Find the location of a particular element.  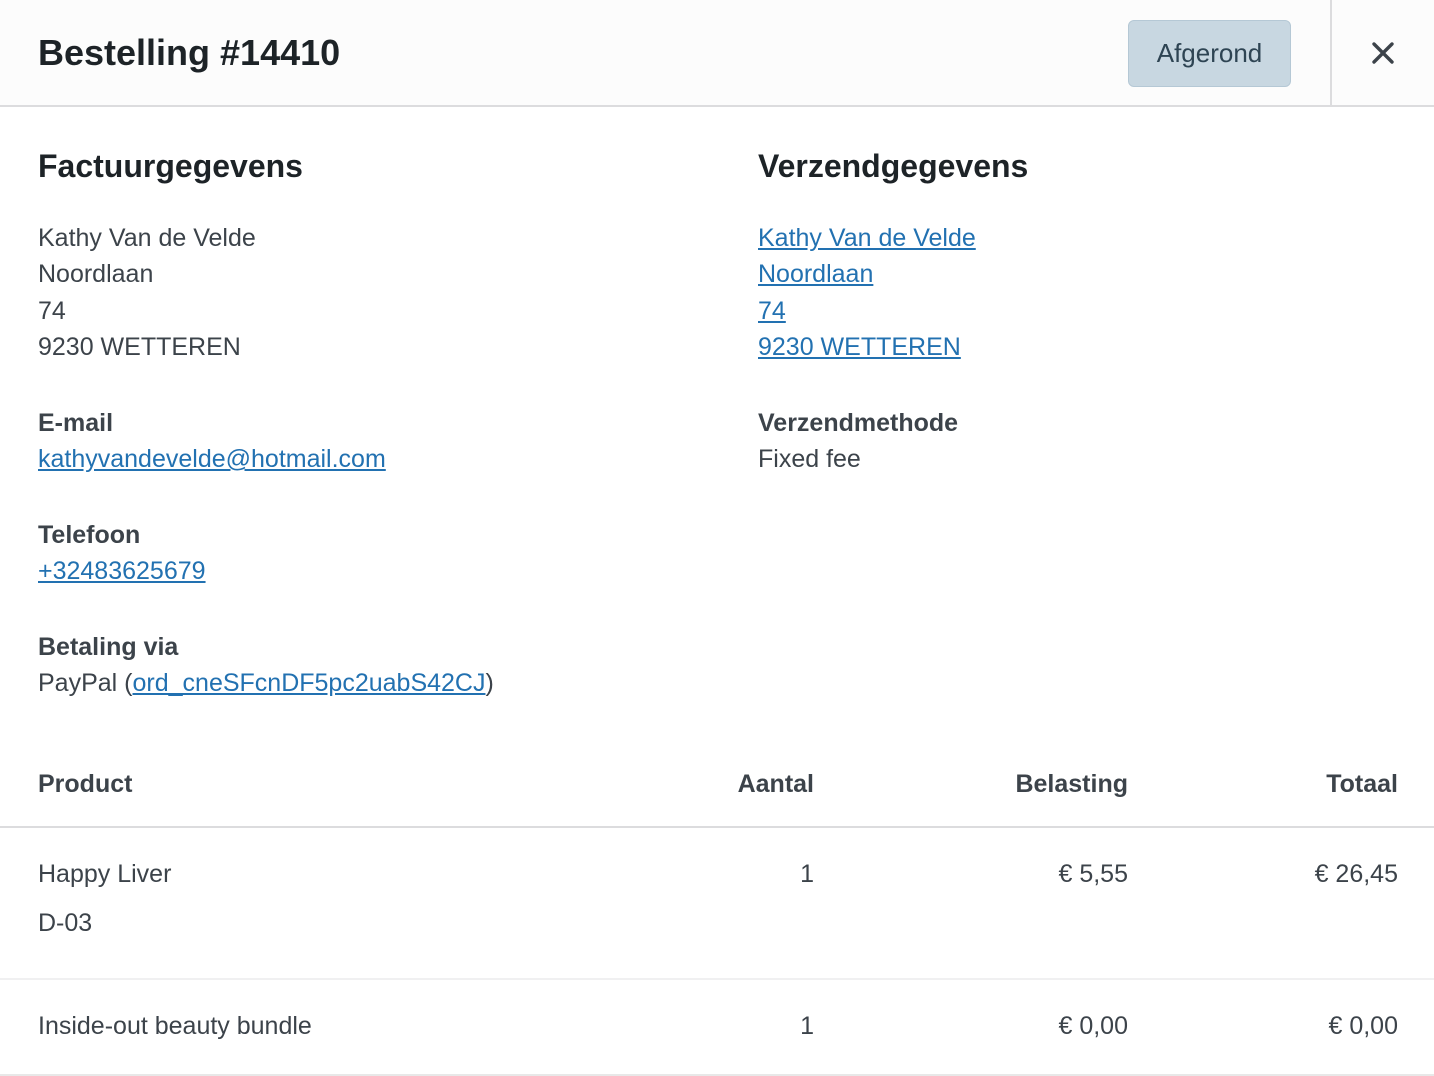

email-field: E-mail kathyvandevelde@hotmail.com is located at coordinates (378, 441).